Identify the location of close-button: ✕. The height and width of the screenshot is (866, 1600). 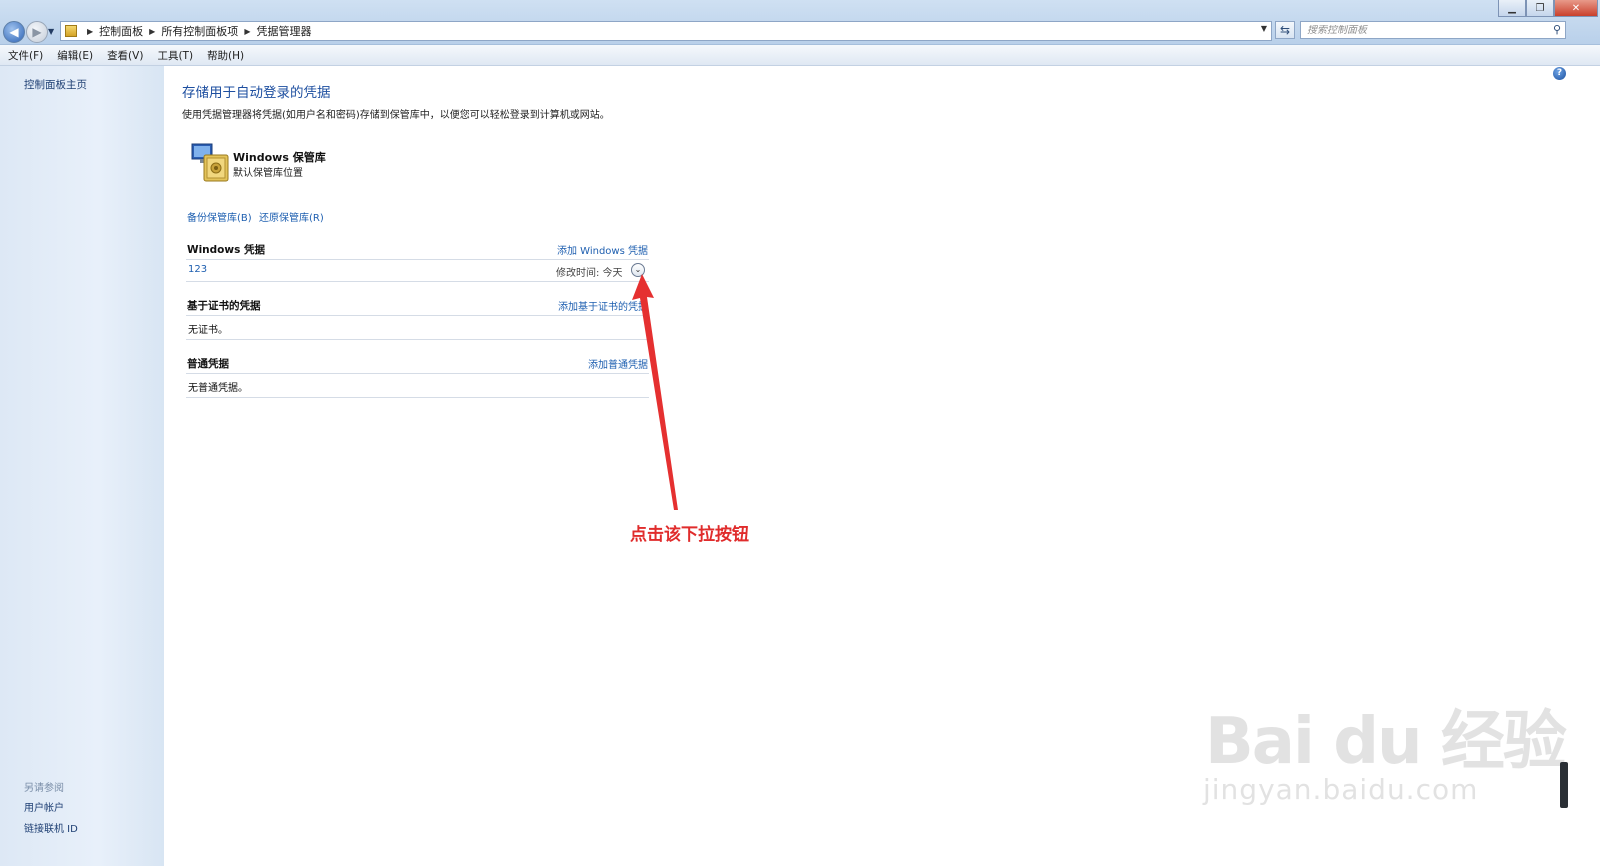
(1576, 8).